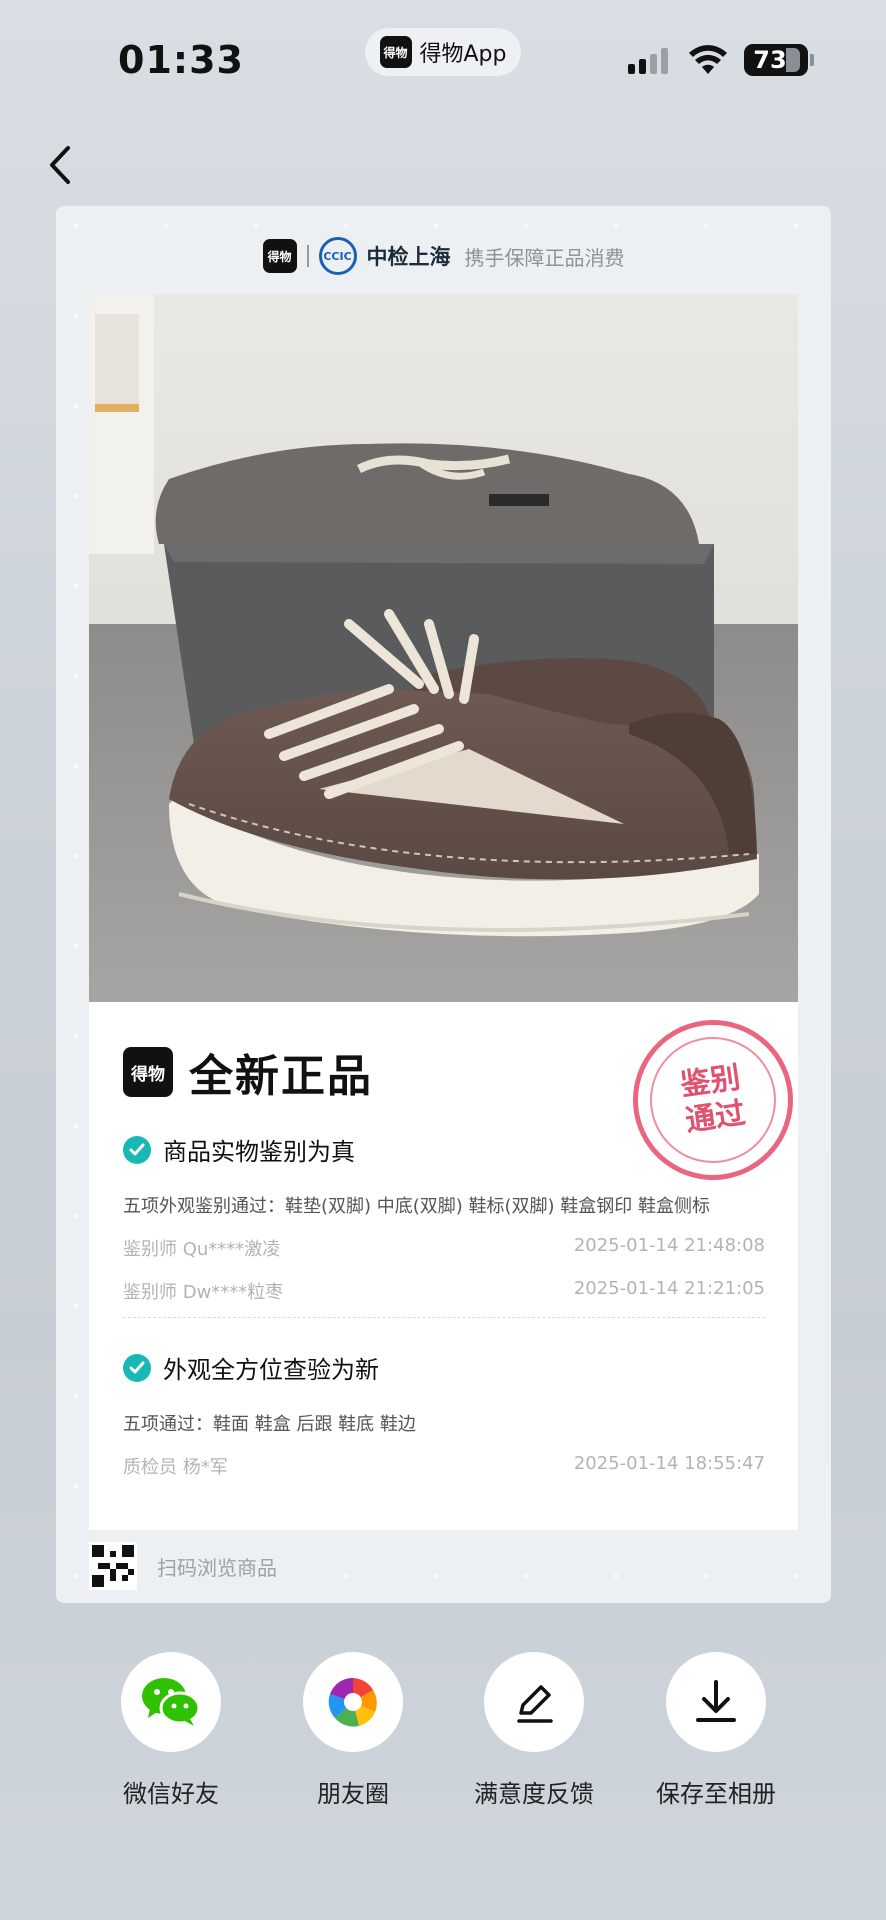  I want to click on share-moments-button: 朋友圈, so click(353, 1730).